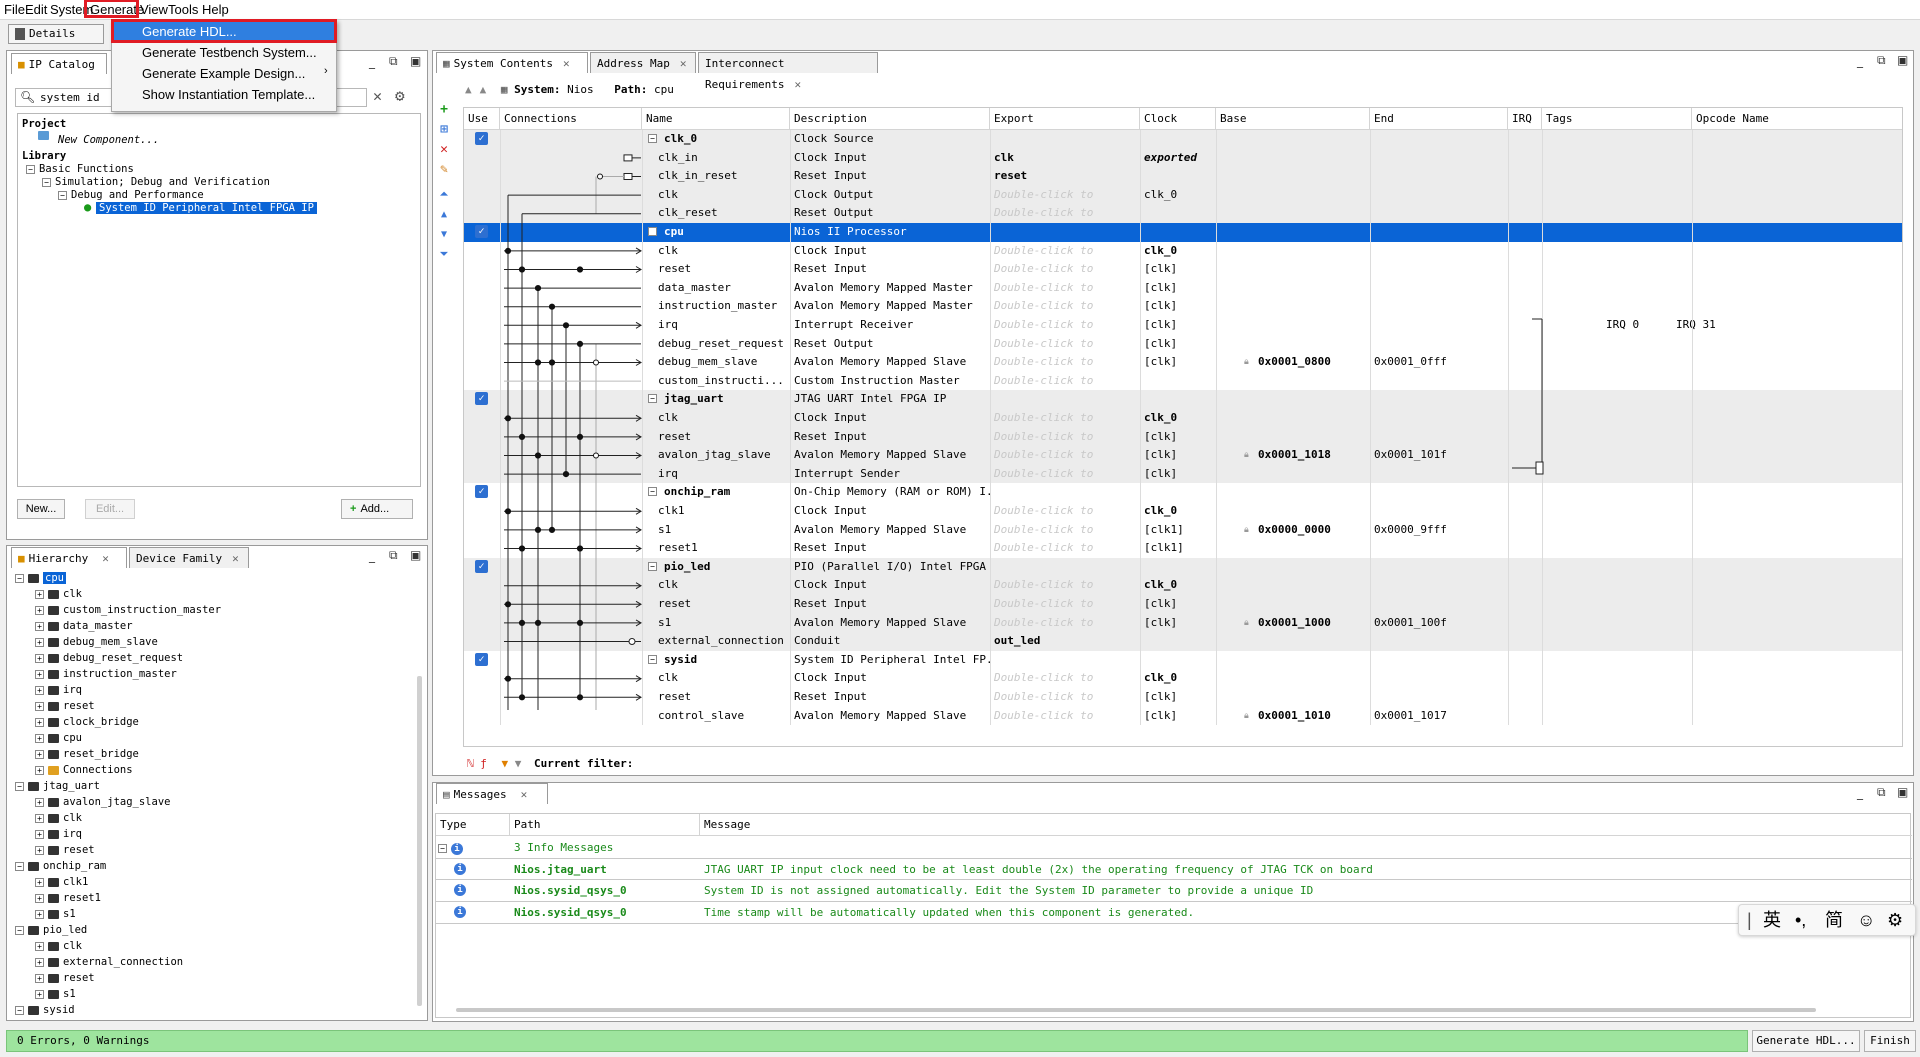 This screenshot has height=1057, width=1920. I want to click on messages-tab: ▤ Messages ✕, so click(492, 793).